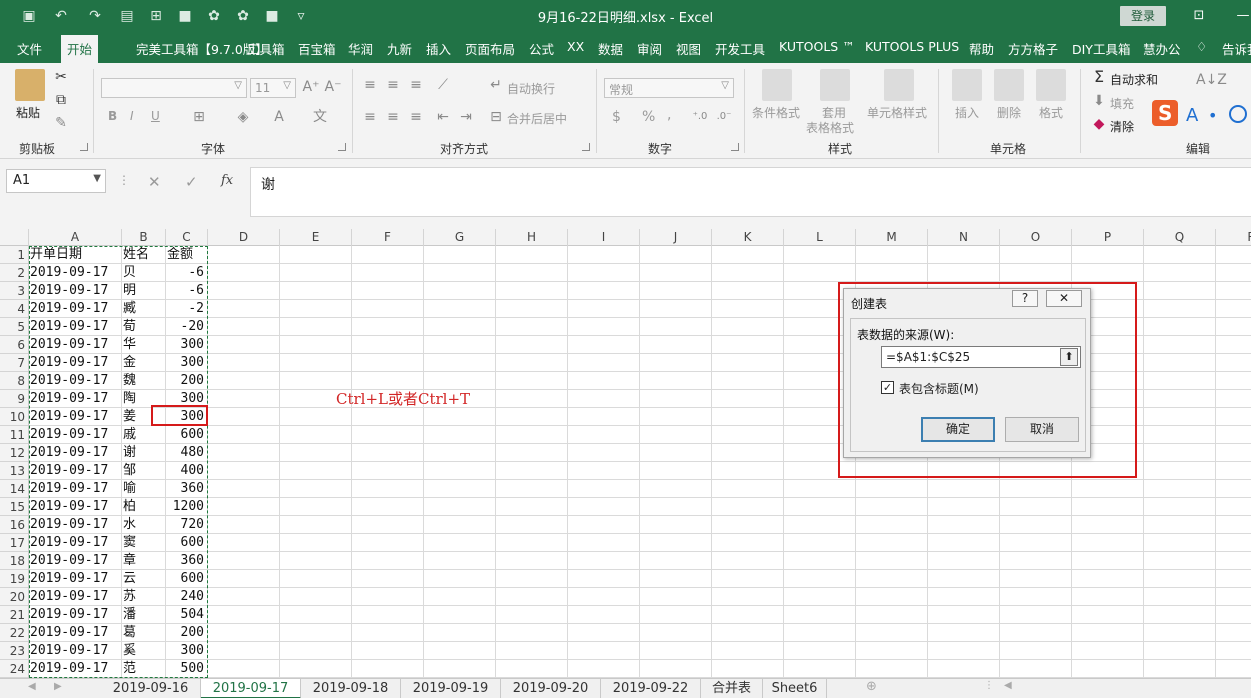 Image resolution: width=1251 pixels, height=698 pixels. I want to click on tab-developer: 开发工具, so click(740, 48).